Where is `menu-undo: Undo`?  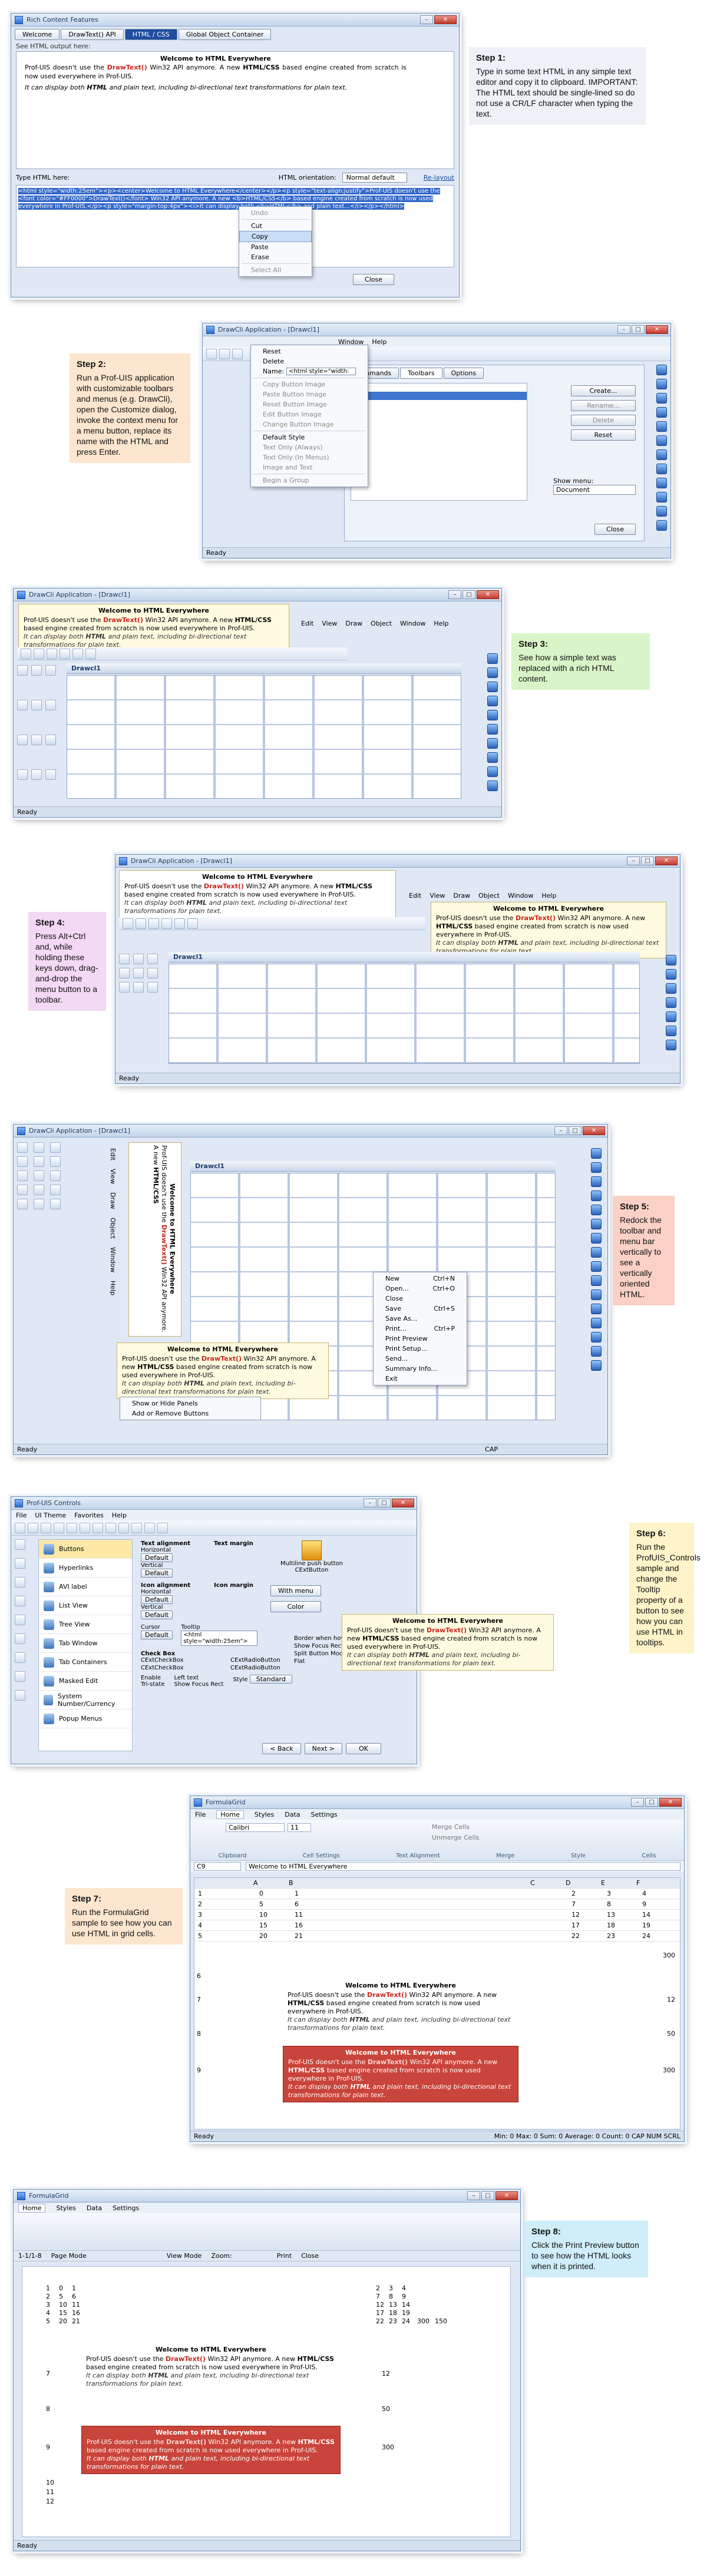 menu-undo: Undo is located at coordinates (275, 213).